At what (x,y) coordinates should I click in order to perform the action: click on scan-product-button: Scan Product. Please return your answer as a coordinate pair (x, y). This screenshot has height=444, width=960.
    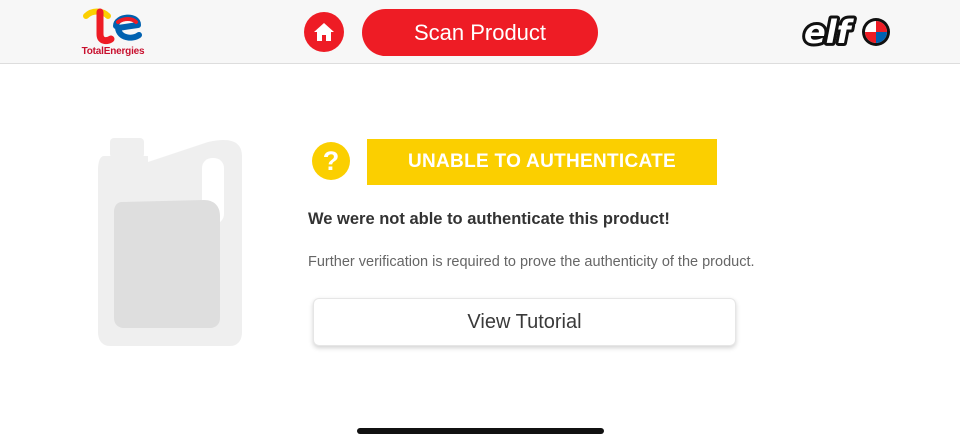
    Looking at the image, I should click on (480, 32).